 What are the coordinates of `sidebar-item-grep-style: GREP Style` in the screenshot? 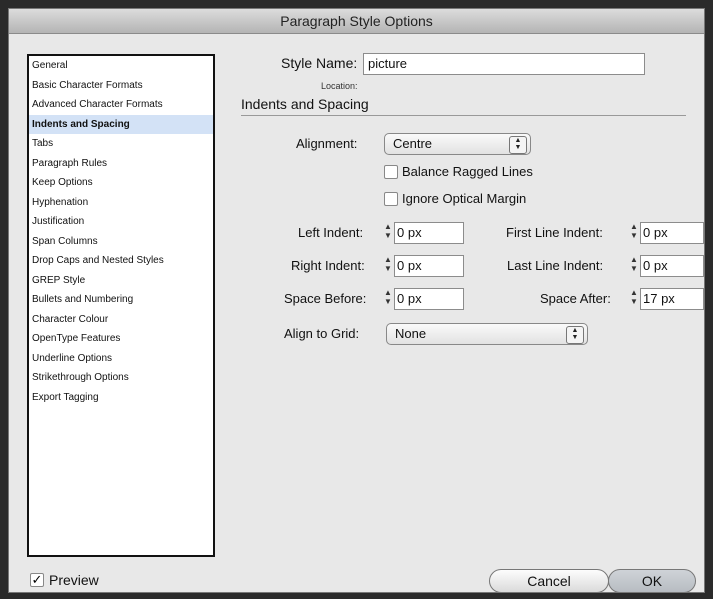 It's located at (121, 281).